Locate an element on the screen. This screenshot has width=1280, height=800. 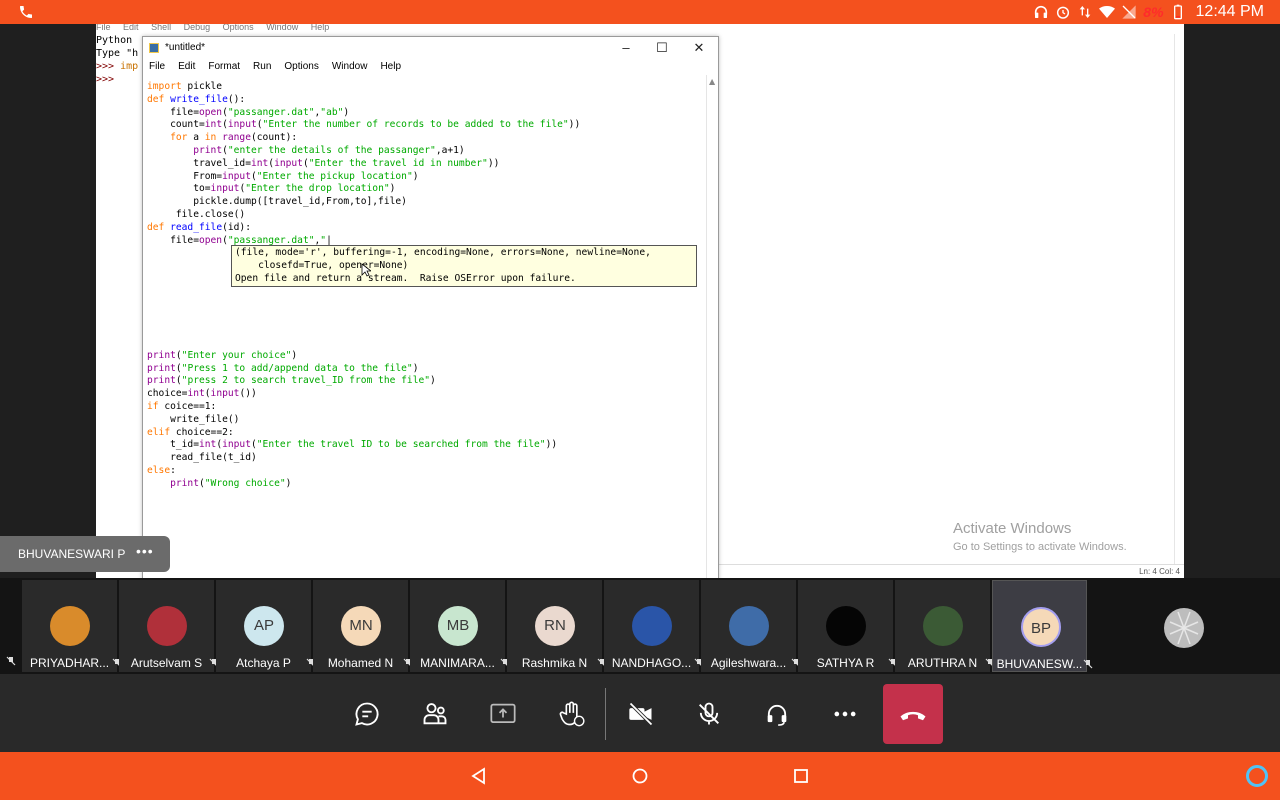
shell-status-bar: Ln: 4 Col: 4 is located at coordinates (949, 571).